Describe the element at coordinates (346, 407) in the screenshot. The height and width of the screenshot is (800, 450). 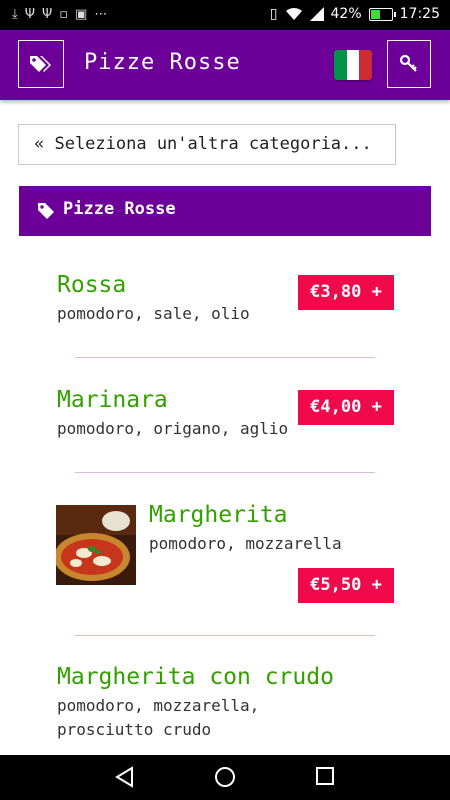
I see `add-to-cart-button: €4,00 +` at that location.